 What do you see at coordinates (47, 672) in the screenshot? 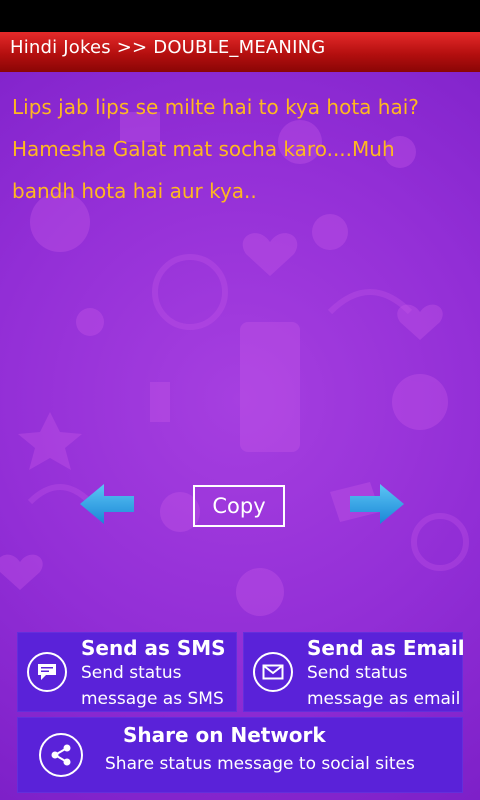
I see `message-icon` at bounding box center [47, 672].